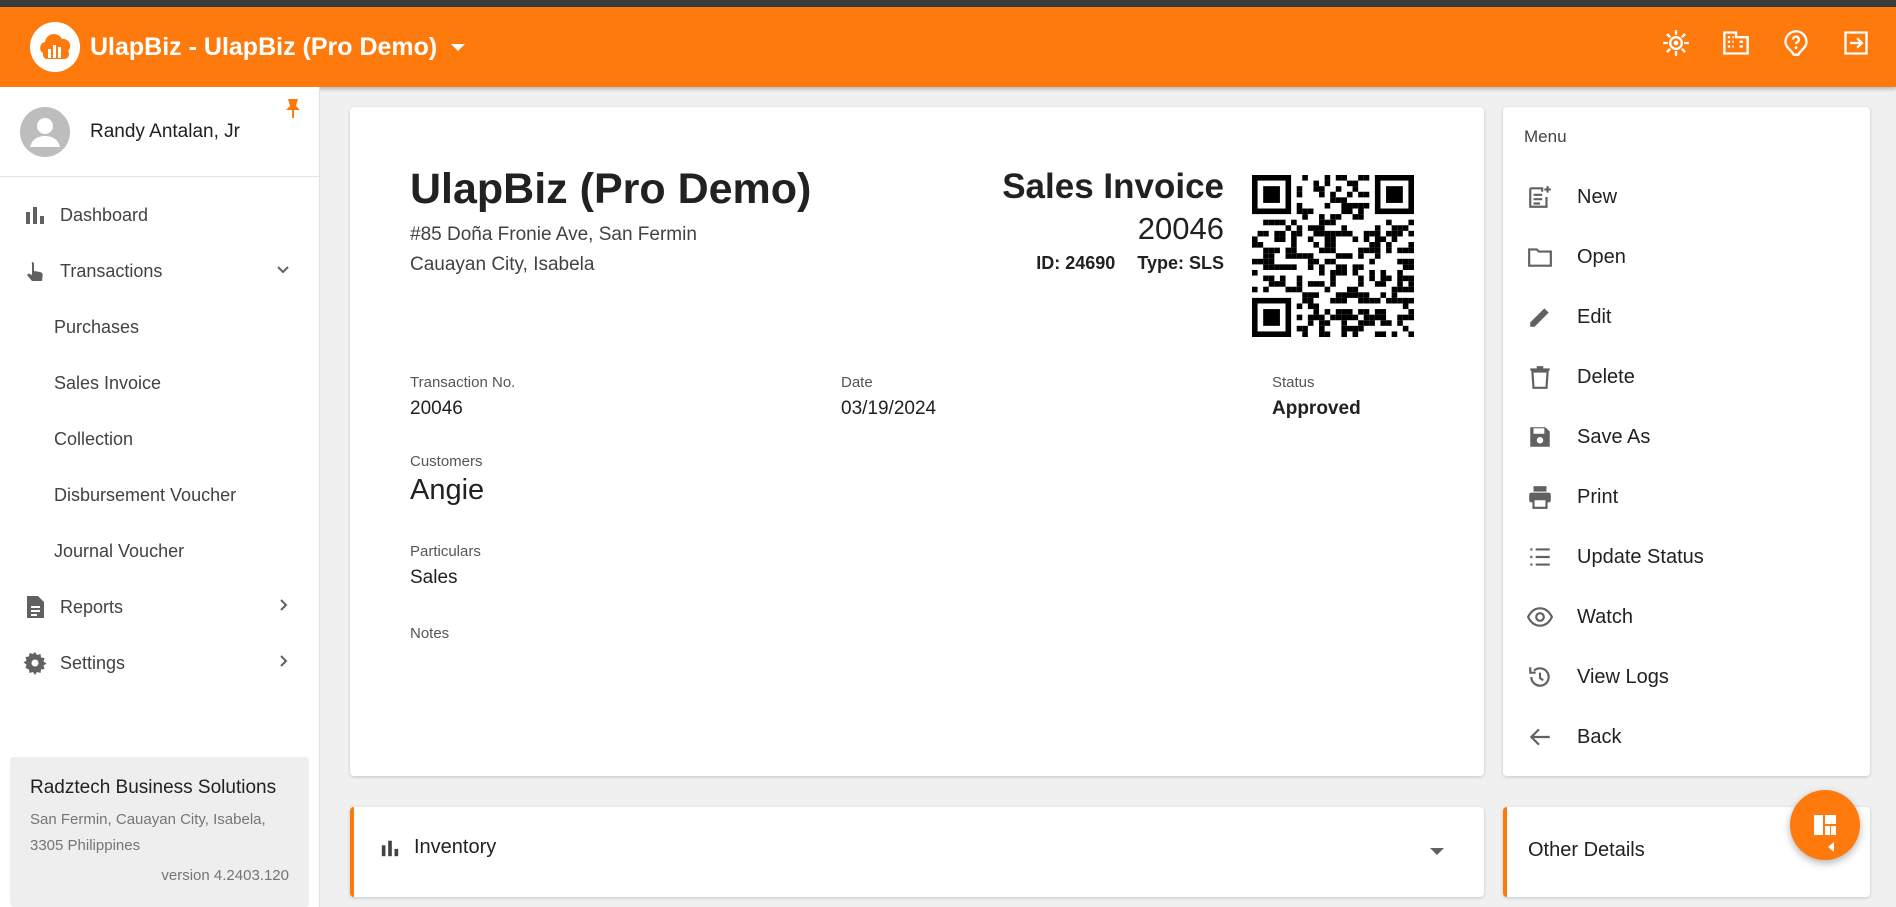  Describe the element at coordinates (1540, 497) in the screenshot. I see `printer-icon` at that location.